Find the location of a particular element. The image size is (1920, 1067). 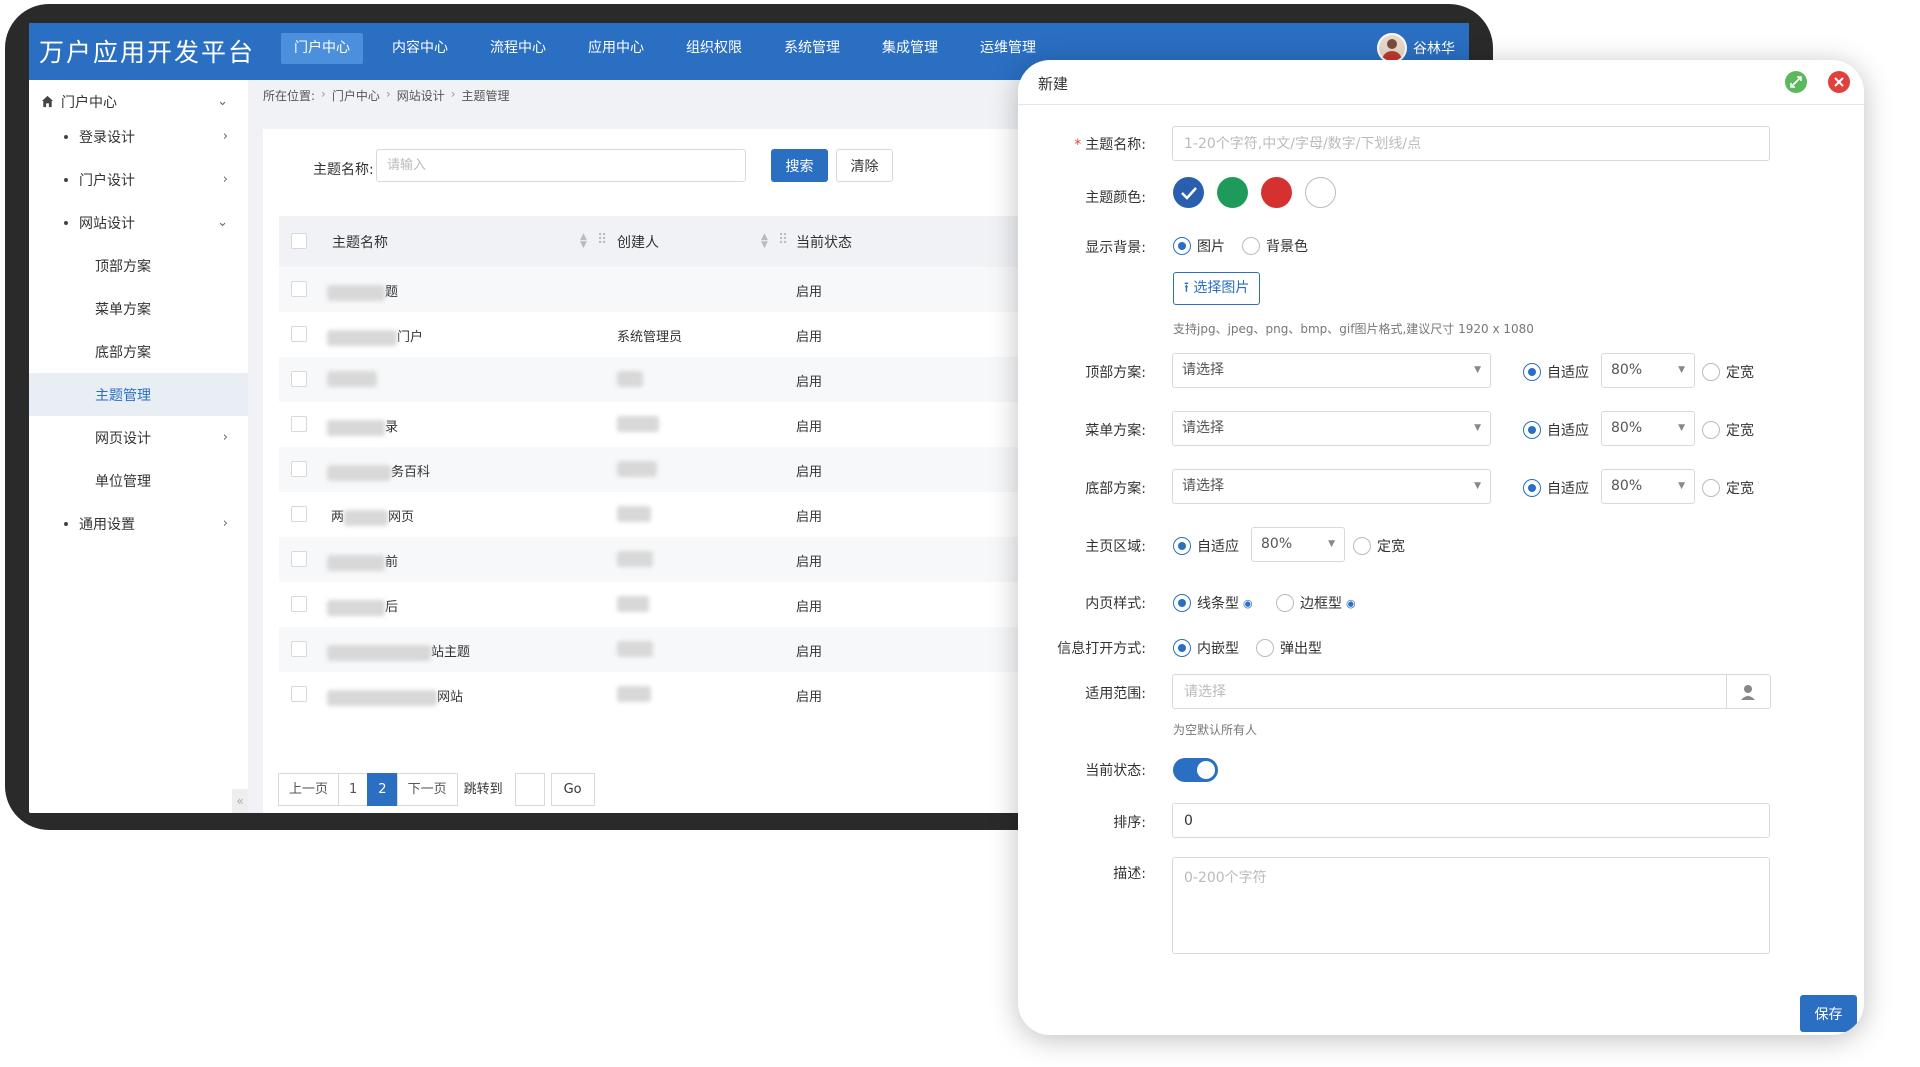

status-toggle is located at coordinates (1195, 770).